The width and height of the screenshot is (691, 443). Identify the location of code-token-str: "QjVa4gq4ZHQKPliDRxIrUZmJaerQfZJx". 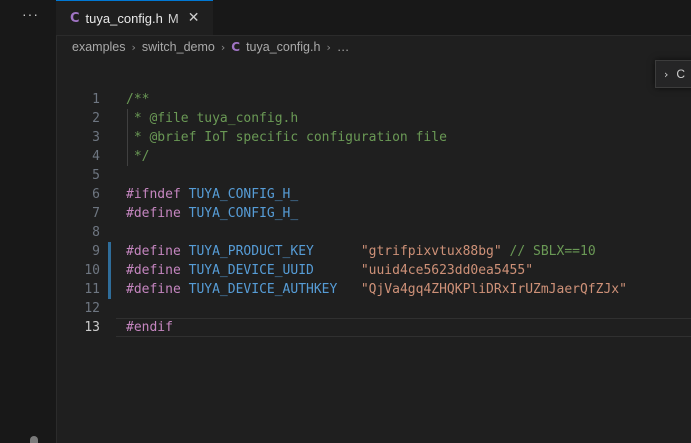
(493, 289).